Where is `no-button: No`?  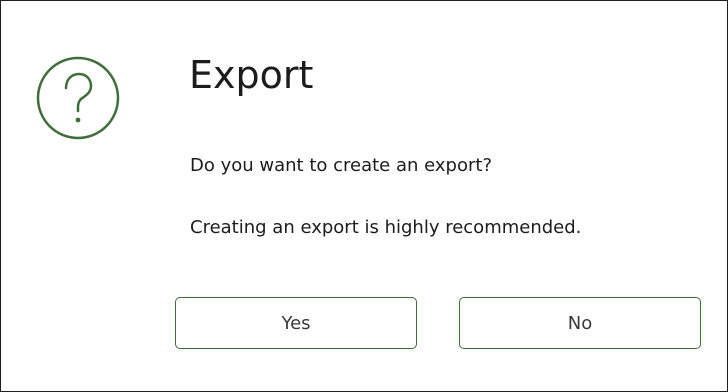 no-button: No is located at coordinates (580, 323).